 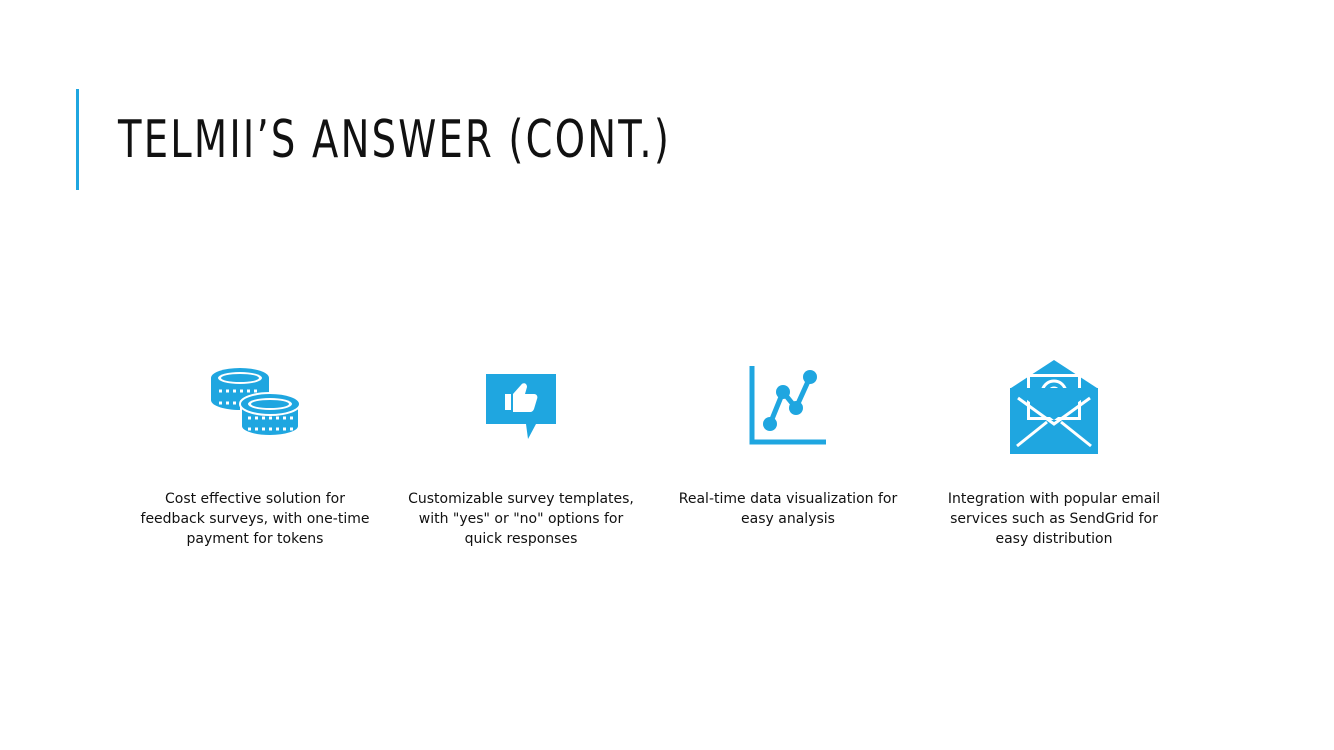 I want to click on thumbs-up-chat-icon, so click(x=521, y=406).